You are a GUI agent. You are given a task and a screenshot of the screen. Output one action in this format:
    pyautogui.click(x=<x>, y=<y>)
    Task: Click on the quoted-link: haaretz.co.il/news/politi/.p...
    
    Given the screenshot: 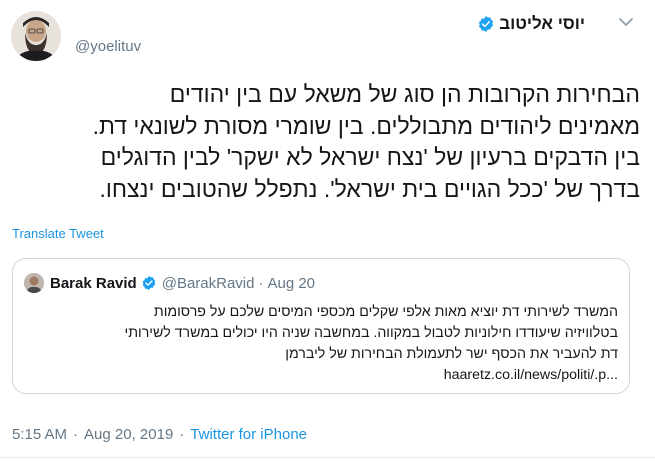 What is the action you would take?
    pyautogui.click(x=531, y=375)
    